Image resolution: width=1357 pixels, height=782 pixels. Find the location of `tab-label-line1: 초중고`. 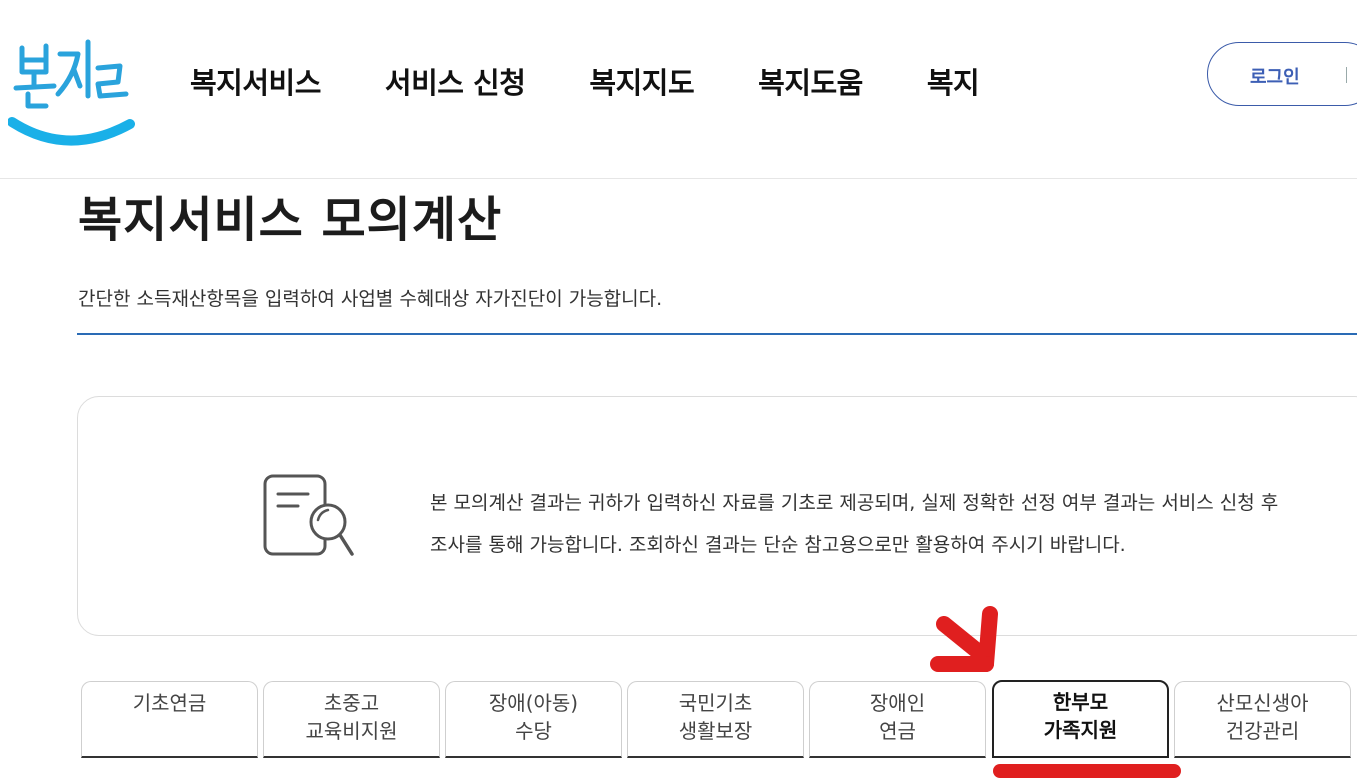

tab-label-line1: 초중고 is located at coordinates (351, 703).